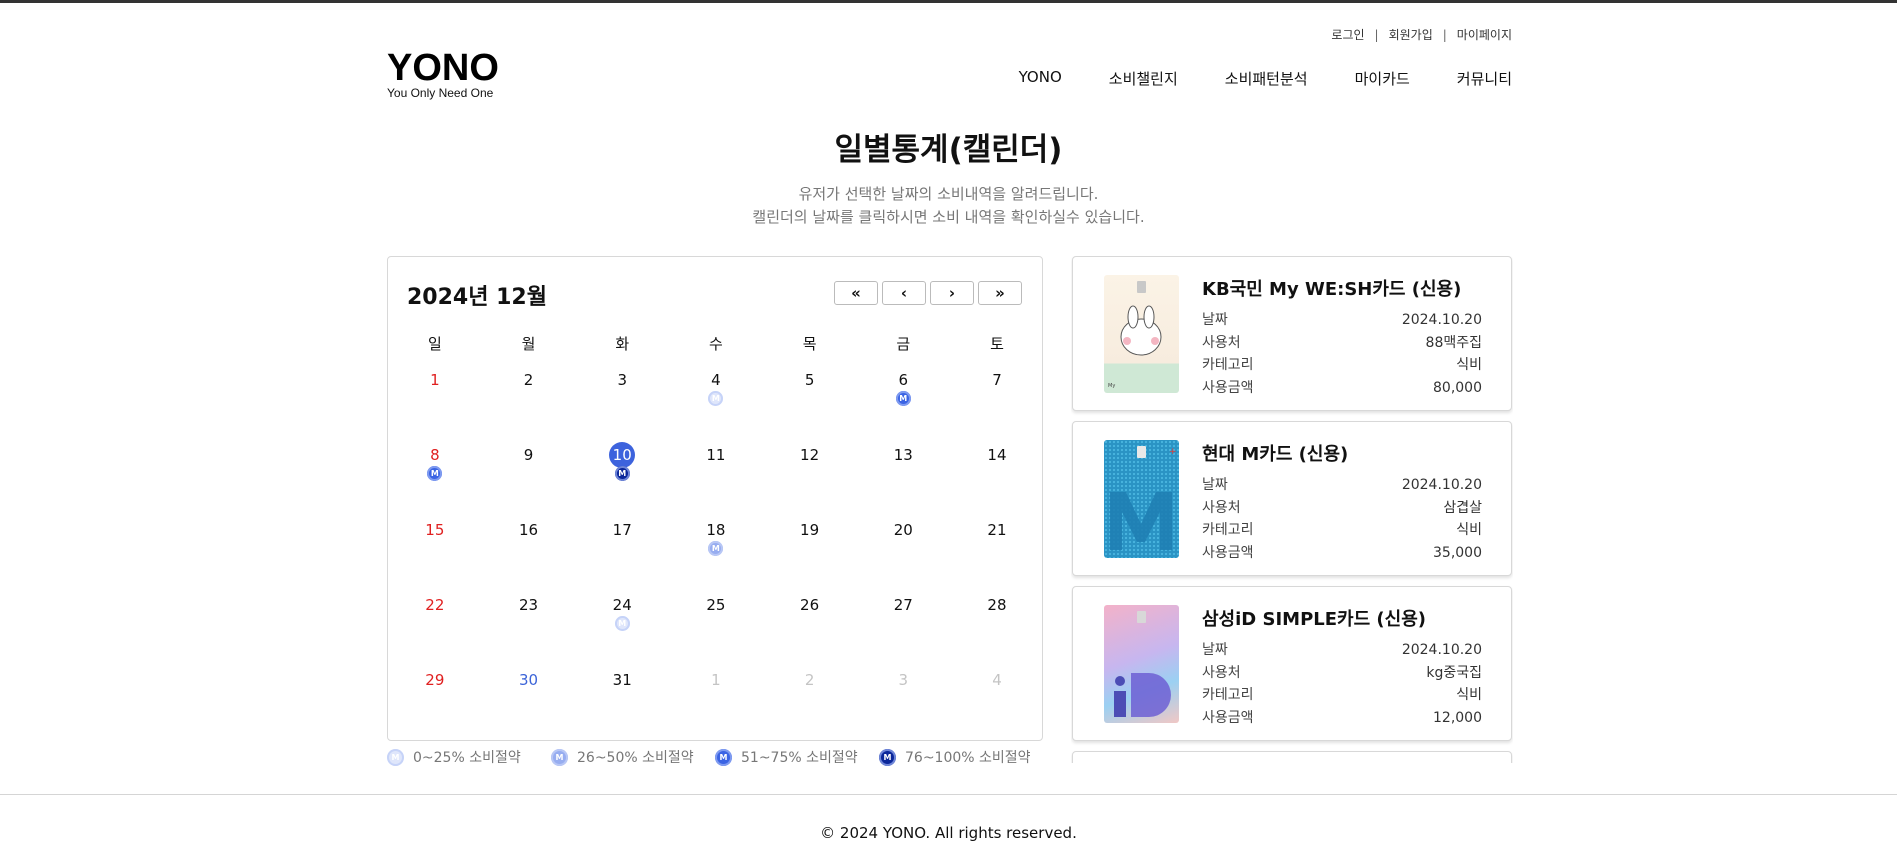 The image size is (1897, 868). I want to click on detail-row-date: 날짜 2024.10.20, so click(1342, 320).